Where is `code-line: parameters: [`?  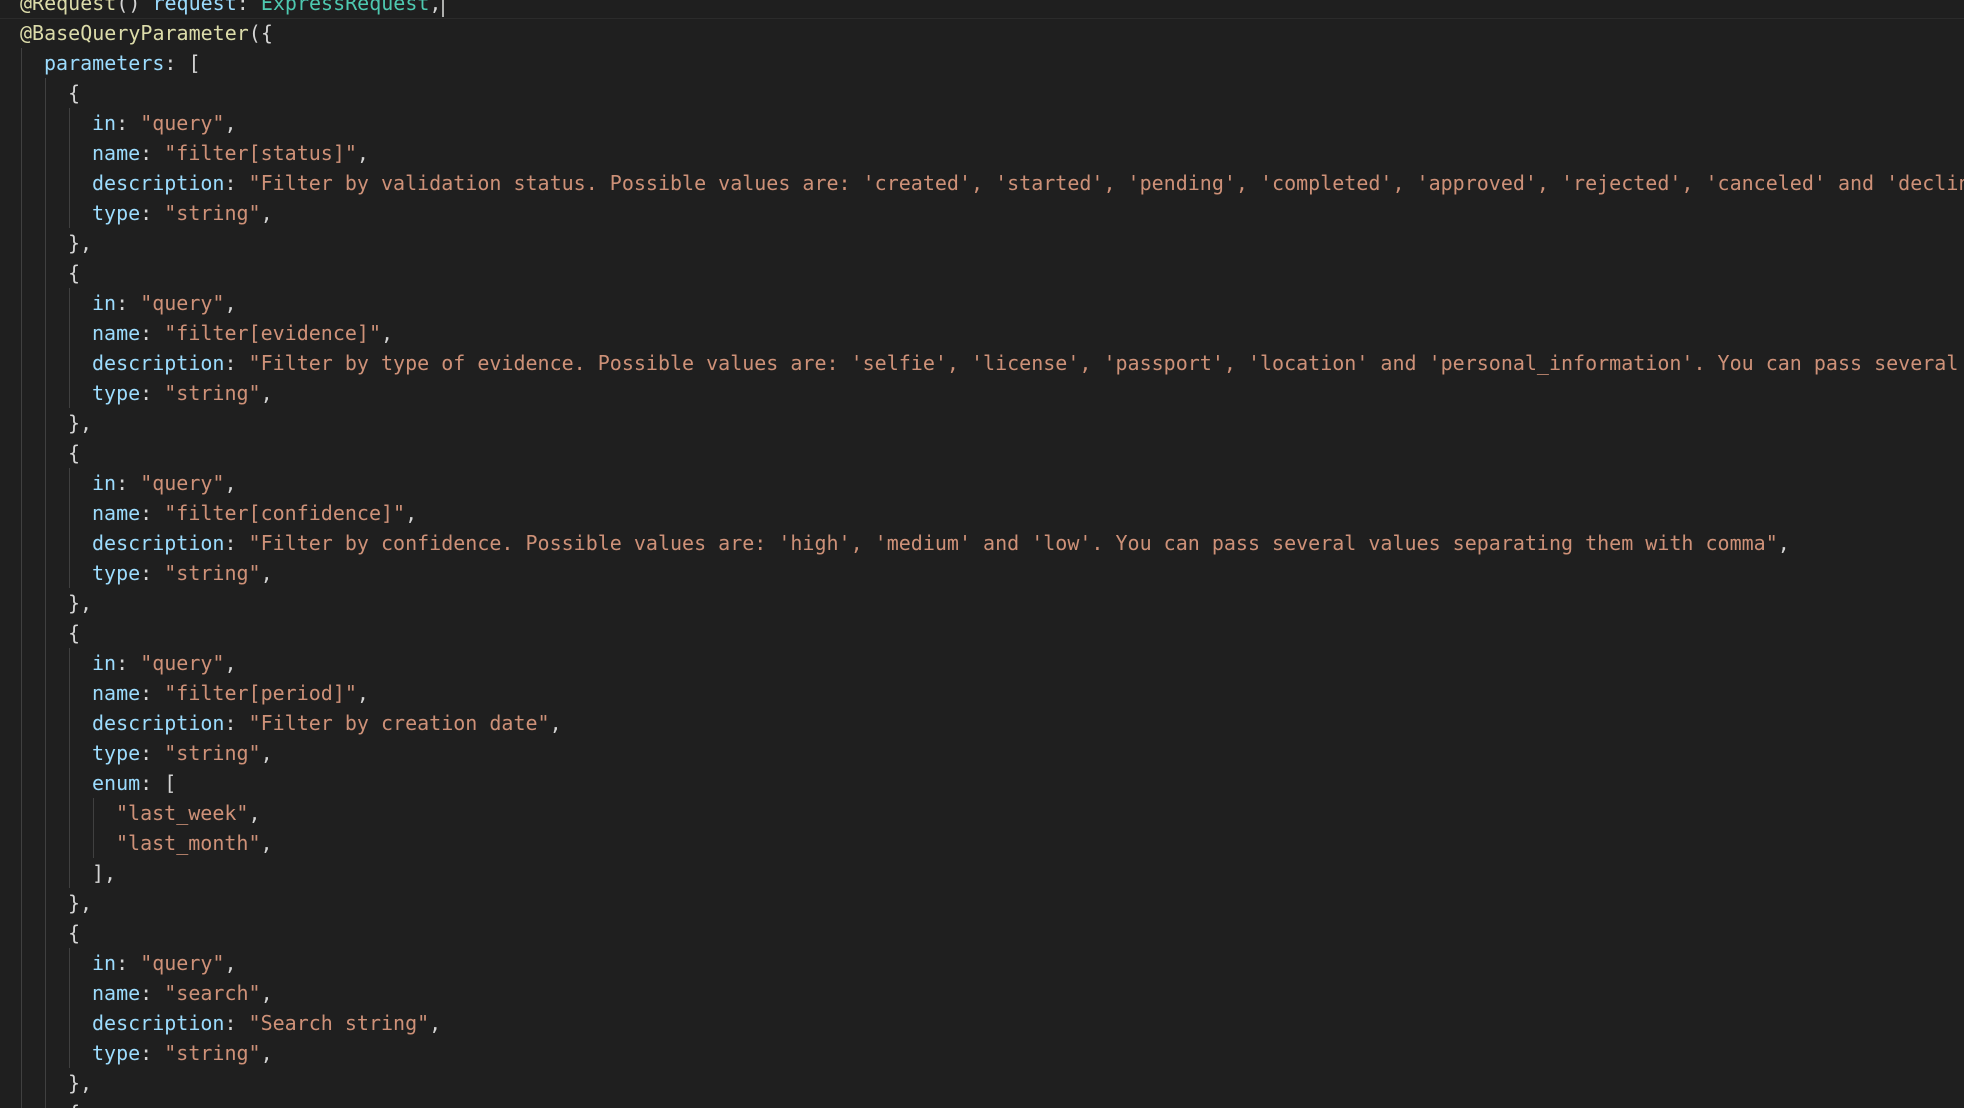 code-line: parameters: [ is located at coordinates (982, 63).